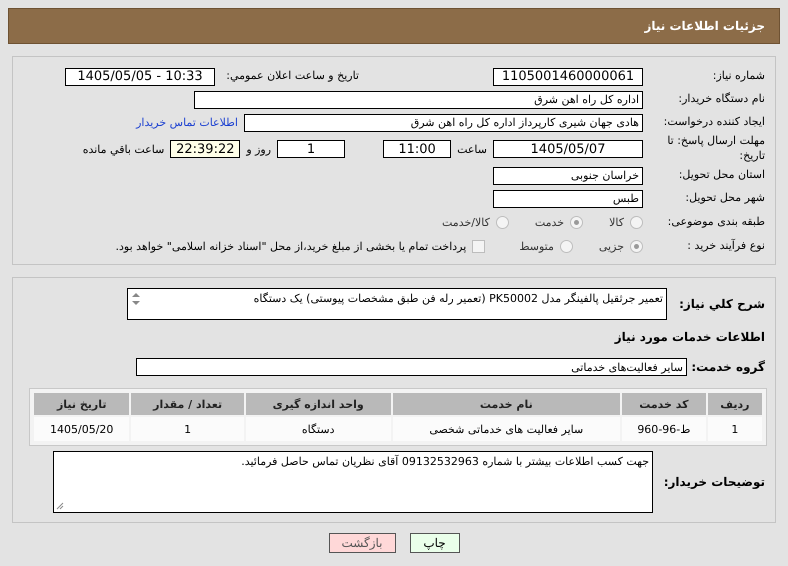 Image resolution: width=788 pixels, height=566 pixels. What do you see at coordinates (568, 199) in the screenshot?
I see `city-field: طبس` at bounding box center [568, 199].